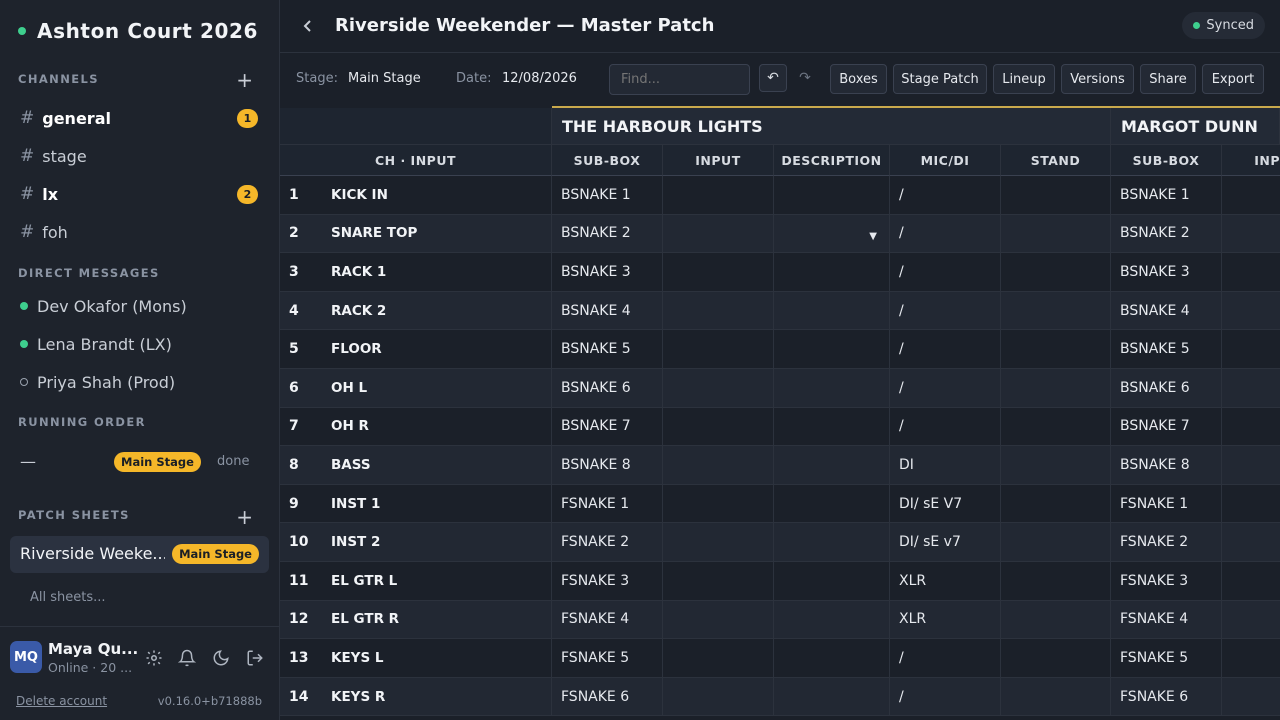 The image size is (1280, 720). Describe the element at coordinates (437, 465) in the screenshot. I see `input-name-cell: BASS` at that location.